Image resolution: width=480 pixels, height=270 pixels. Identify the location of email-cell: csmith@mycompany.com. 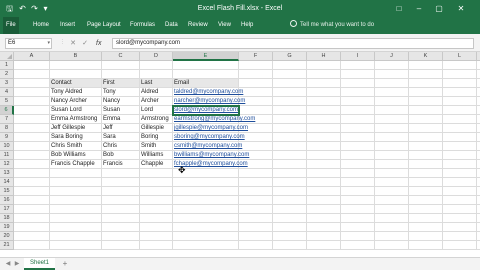
(207, 146).